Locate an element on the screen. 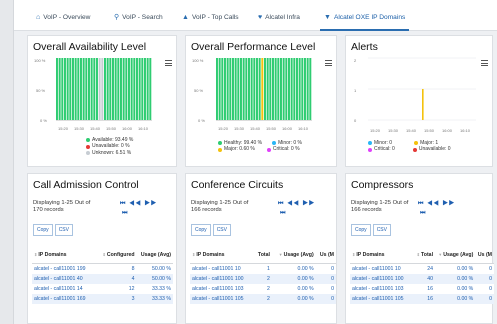 The height and width of the screenshot is (324, 497). table-row: alcatel - call11001 14 12 33.33 % is located at coordinates (102, 289).